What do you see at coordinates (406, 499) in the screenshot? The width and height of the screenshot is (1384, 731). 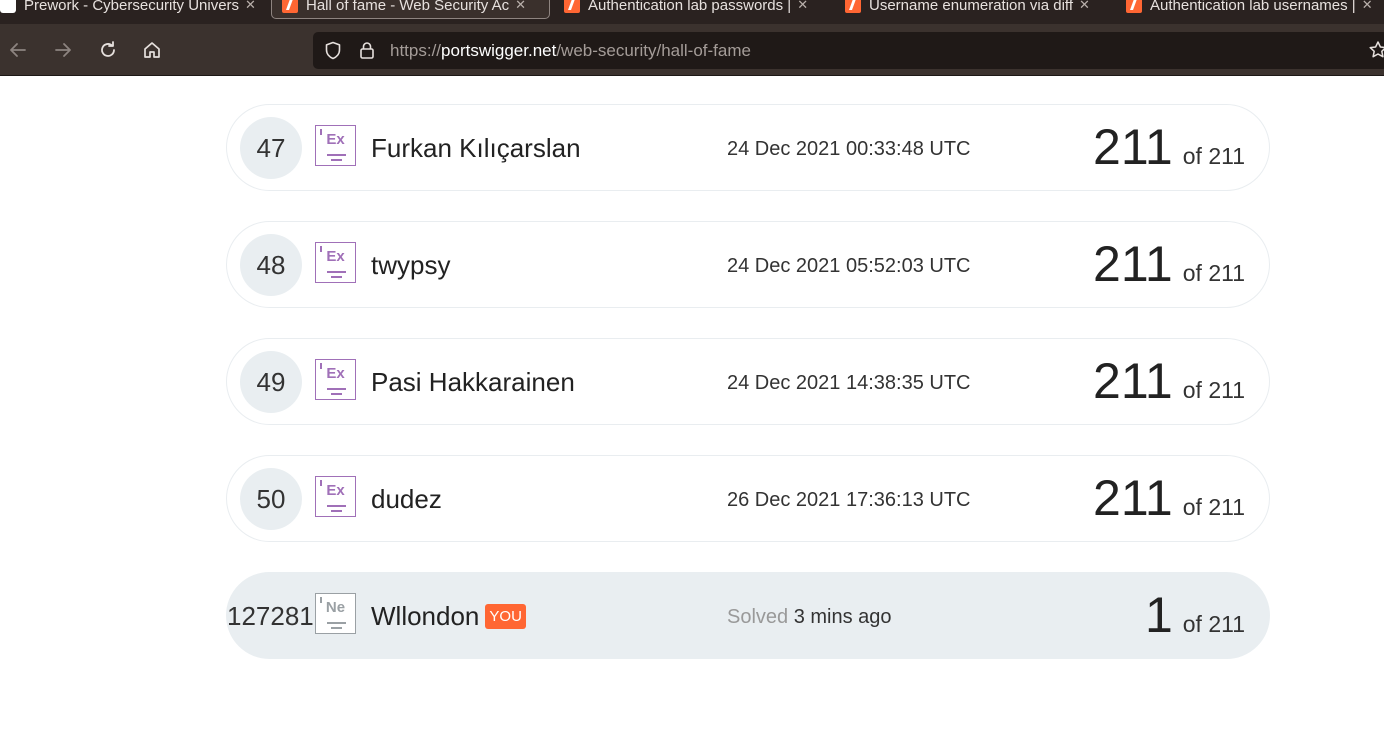 I see `user-name: dudez` at bounding box center [406, 499].